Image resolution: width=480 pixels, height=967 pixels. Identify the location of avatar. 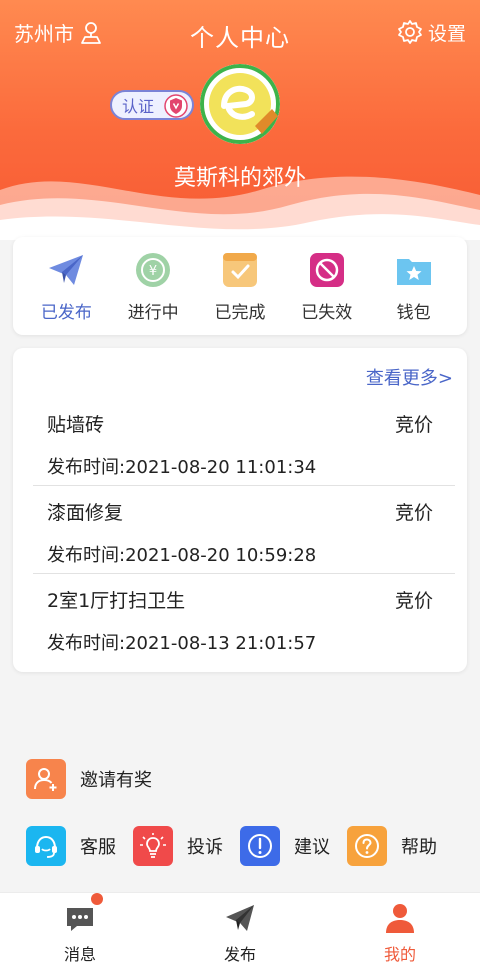
(240, 104).